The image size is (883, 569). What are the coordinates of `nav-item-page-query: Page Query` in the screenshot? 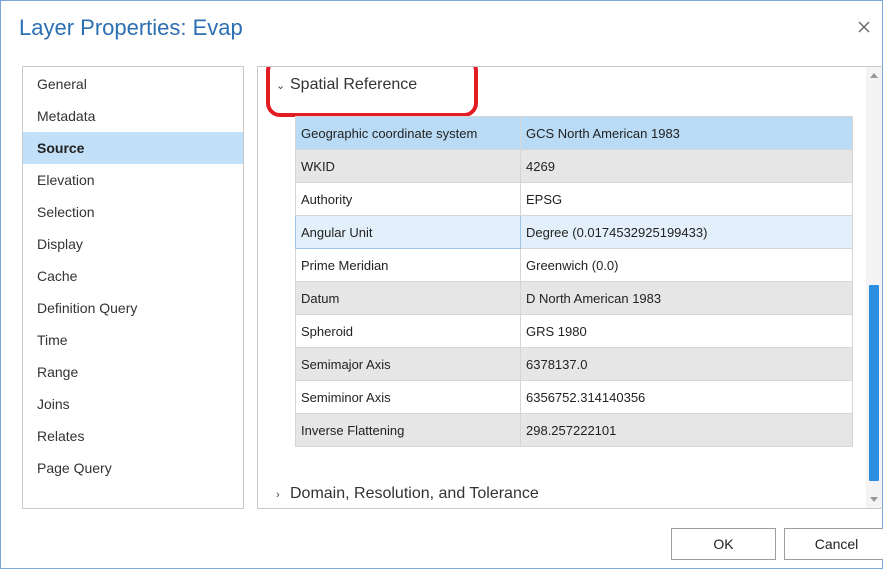 It's located at (133, 468).